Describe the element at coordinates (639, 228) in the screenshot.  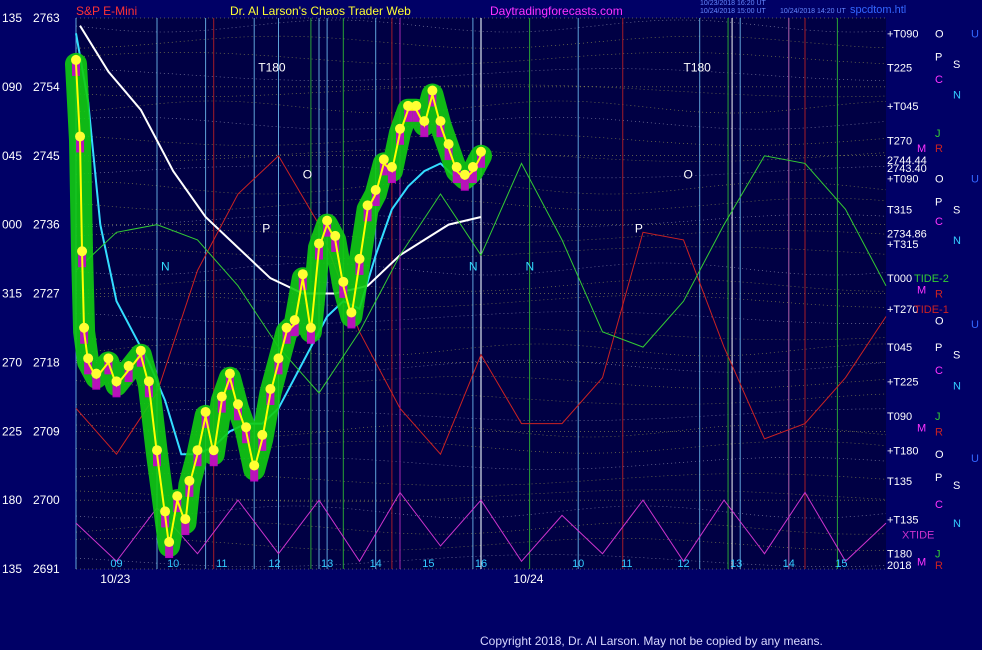
I see `annotation-p: P` at that location.